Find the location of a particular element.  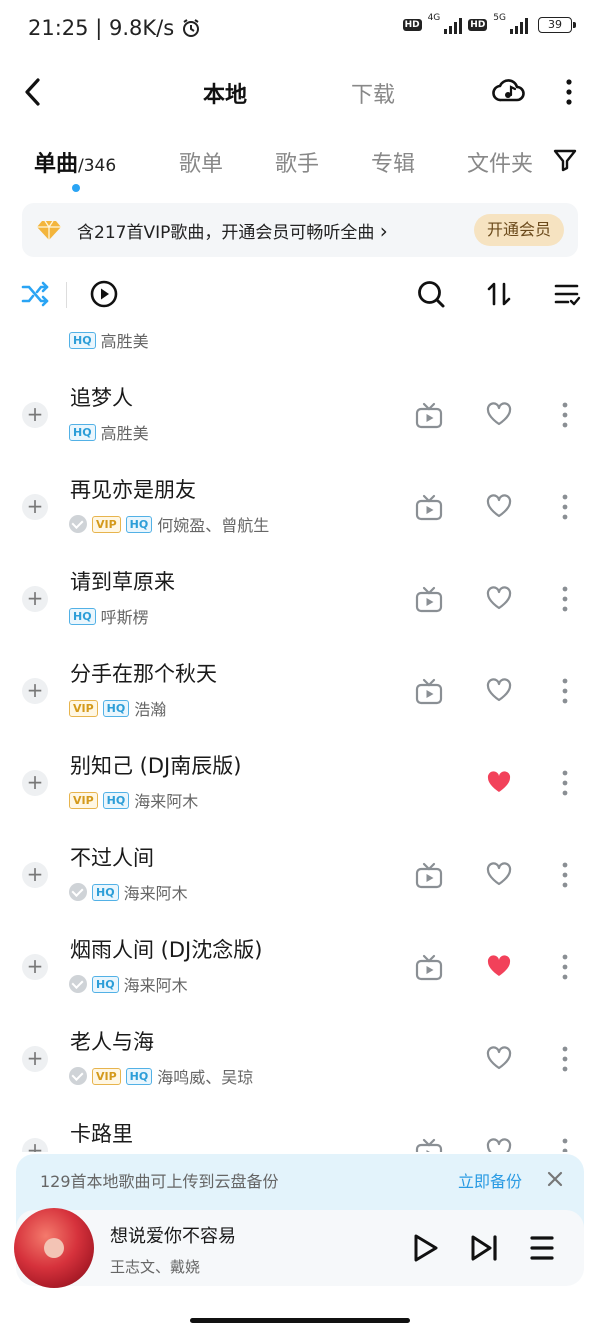

filter-icon is located at coordinates (565, 160).